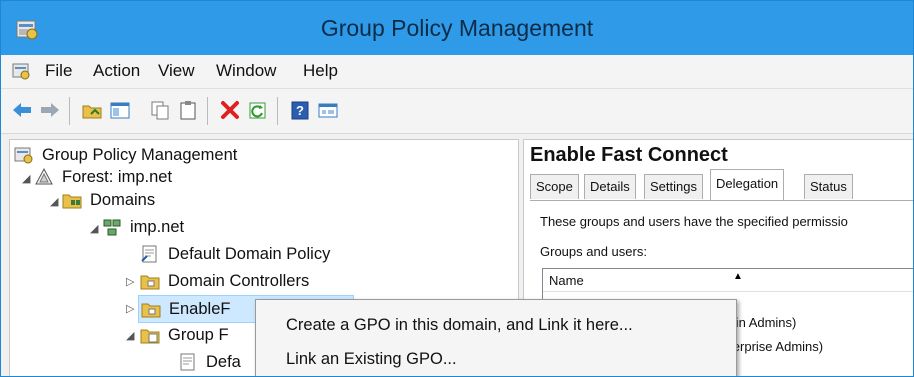 This screenshot has width=914, height=377. What do you see at coordinates (554, 186) in the screenshot?
I see `tab-scope: Scope` at bounding box center [554, 186].